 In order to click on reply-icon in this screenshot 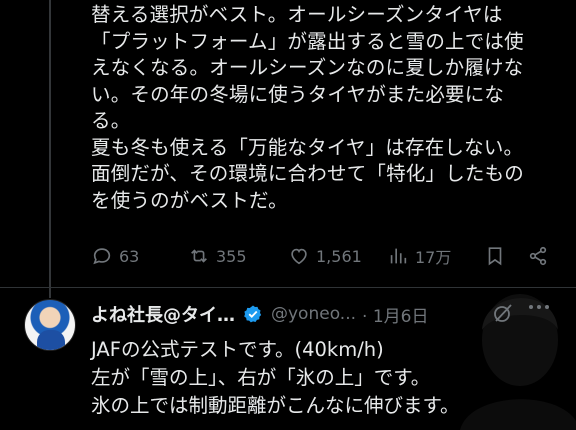, I will do `click(102, 256)`.